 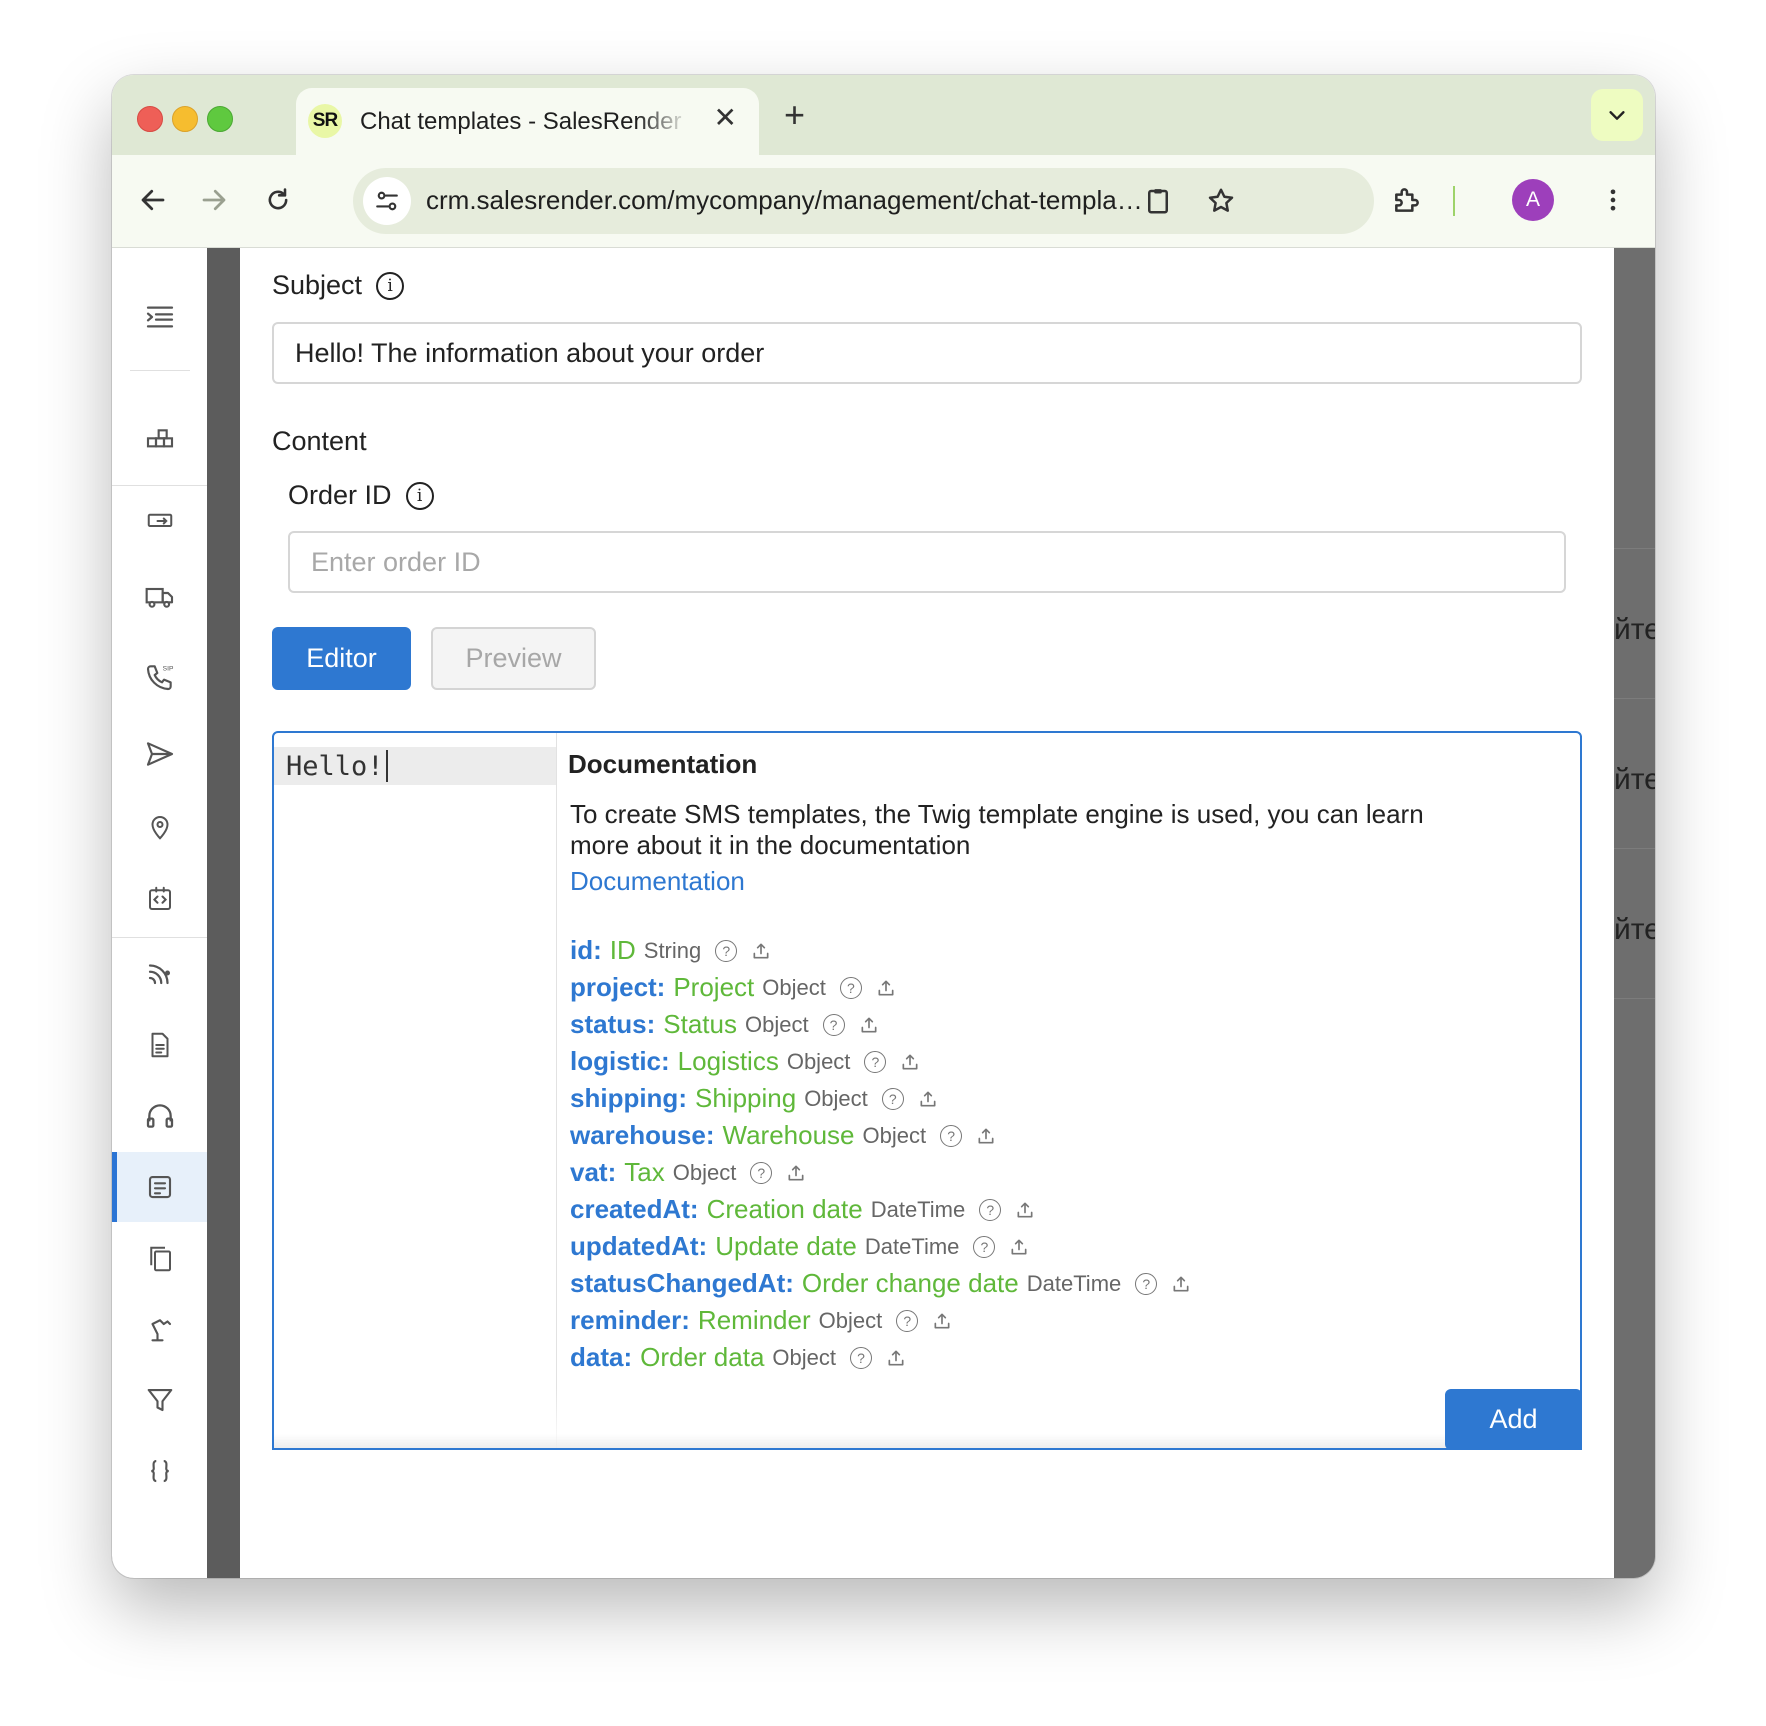 I want to click on arrow-left-icon, so click(x=153, y=200).